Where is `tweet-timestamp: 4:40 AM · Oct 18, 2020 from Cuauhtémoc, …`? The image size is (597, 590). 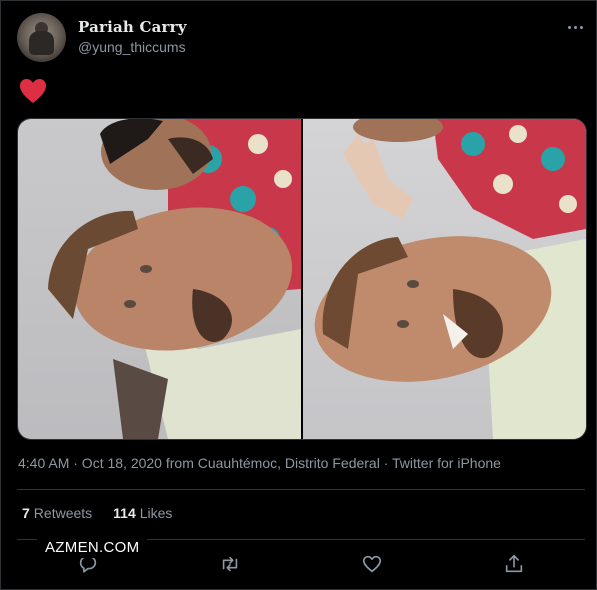 tweet-timestamp: 4:40 AM · Oct 18, 2020 from Cuauhtémoc, … is located at coordinates (259, 463).